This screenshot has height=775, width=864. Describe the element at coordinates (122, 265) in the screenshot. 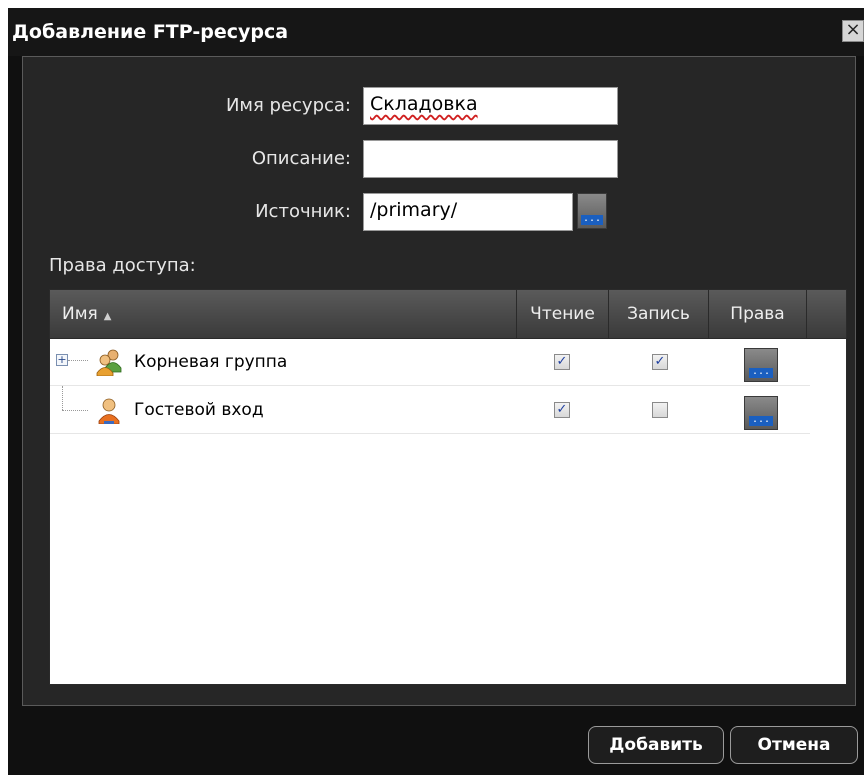

I see `access-rights-label: Права доступа:` at that location.